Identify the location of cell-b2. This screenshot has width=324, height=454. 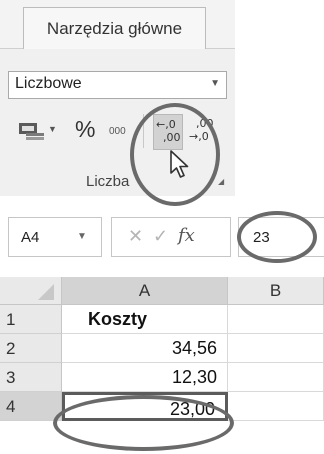
(276, 348).